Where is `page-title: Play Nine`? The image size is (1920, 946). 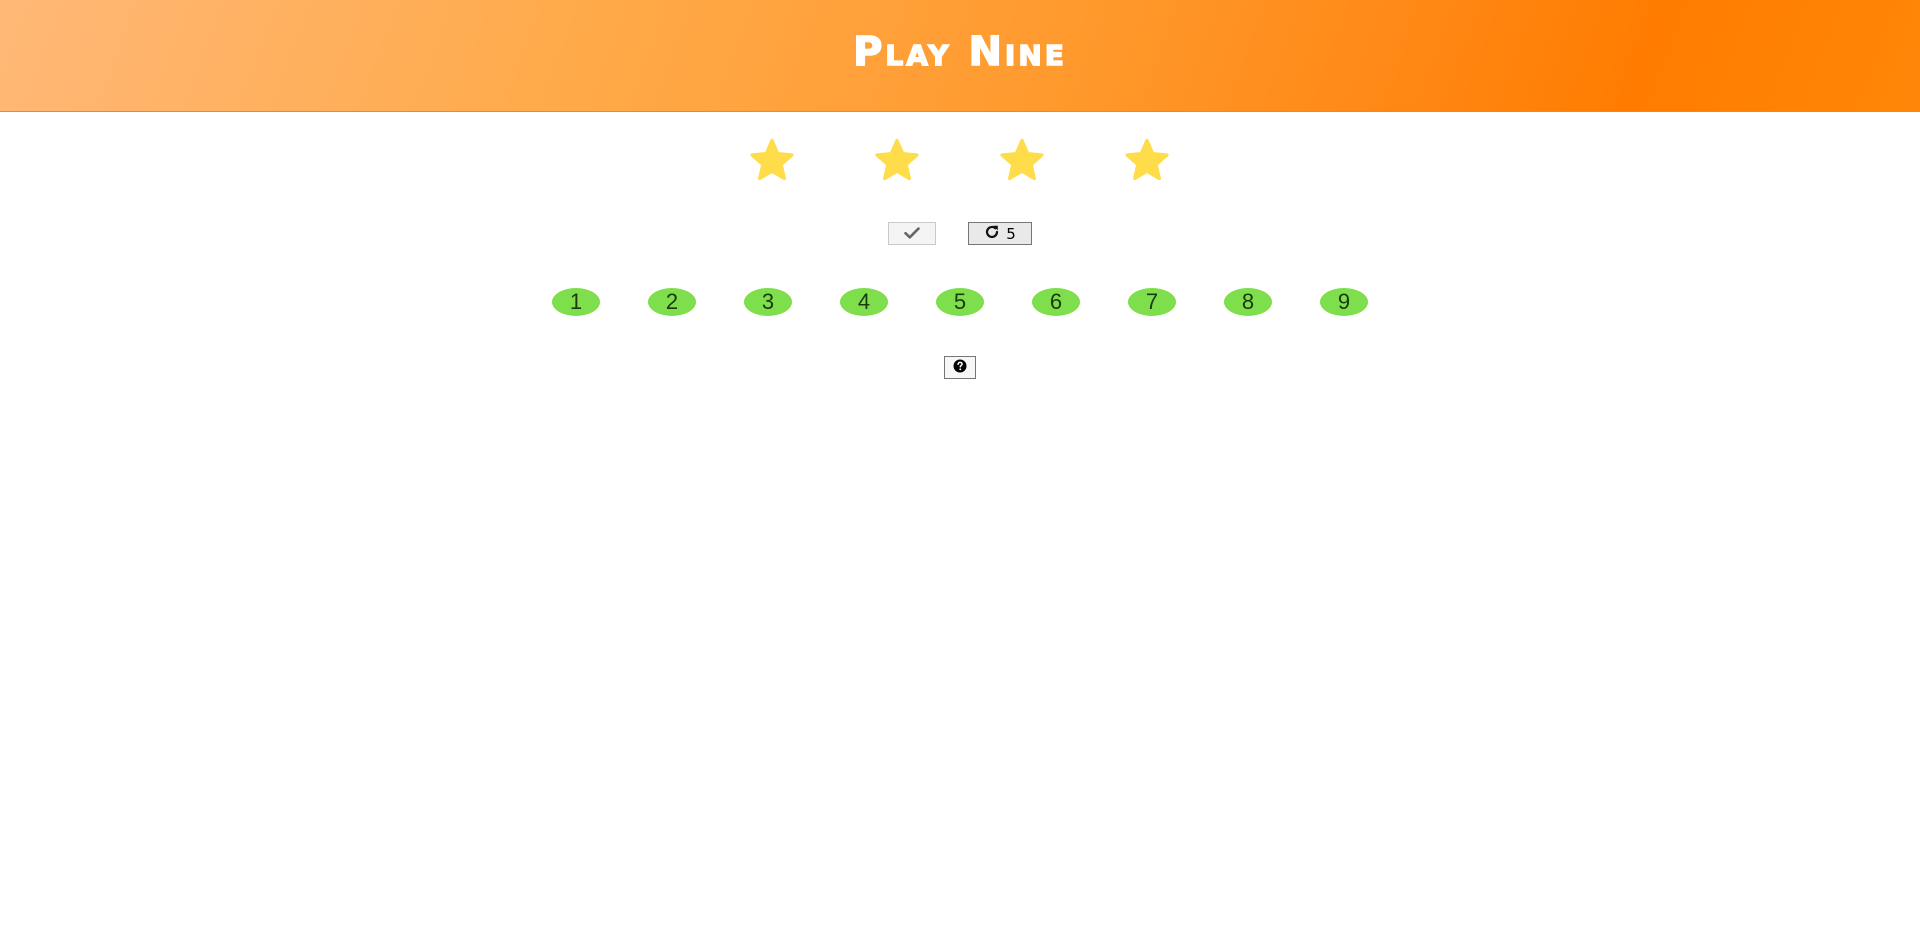 page-title: Play Nine is located at coordinates (959, 52).